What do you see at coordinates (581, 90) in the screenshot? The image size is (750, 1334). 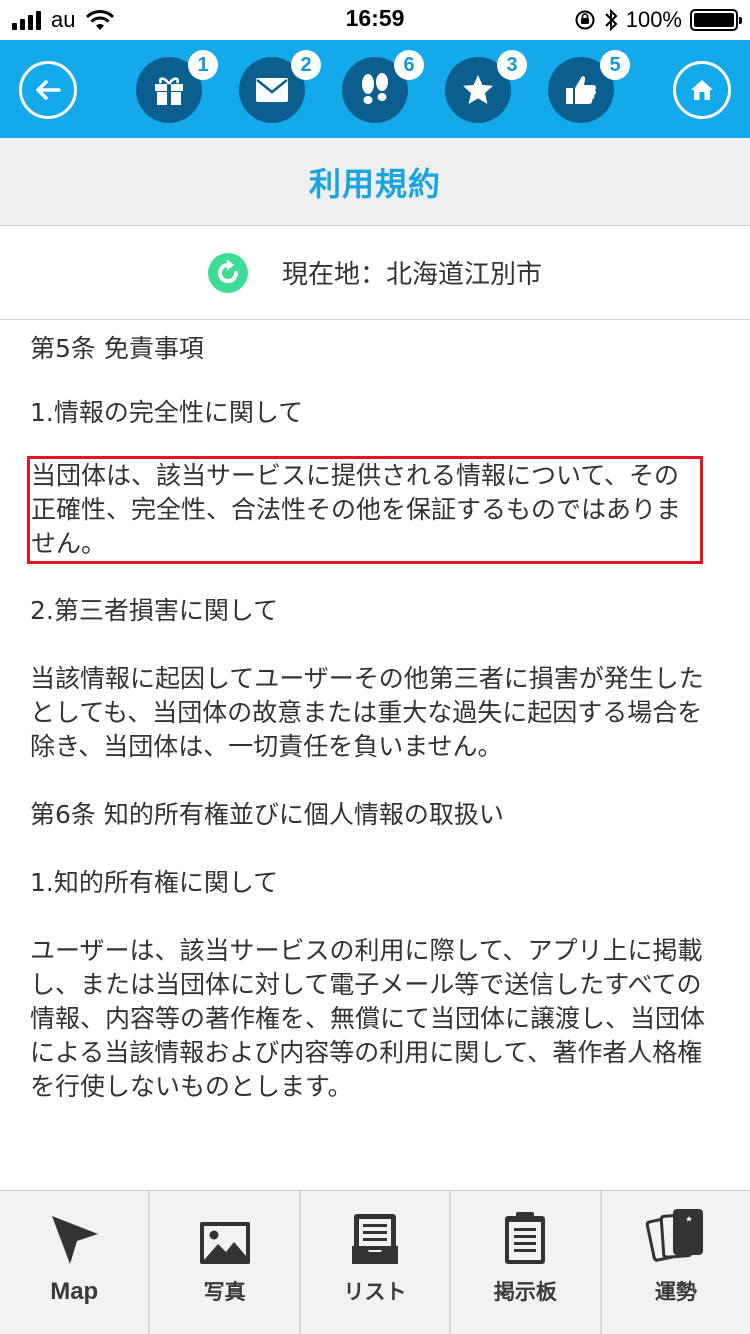 I see `thumbs-up-icon` at bounding box center [581, 90].